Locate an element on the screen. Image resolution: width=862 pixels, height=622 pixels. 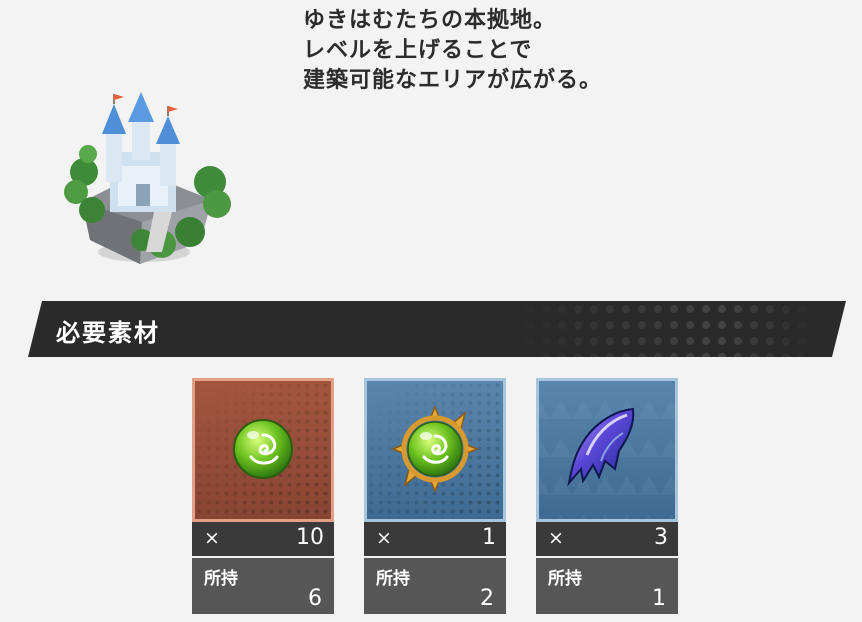
material-card: × 1 所持 2 is located at coordinates (435, 496).